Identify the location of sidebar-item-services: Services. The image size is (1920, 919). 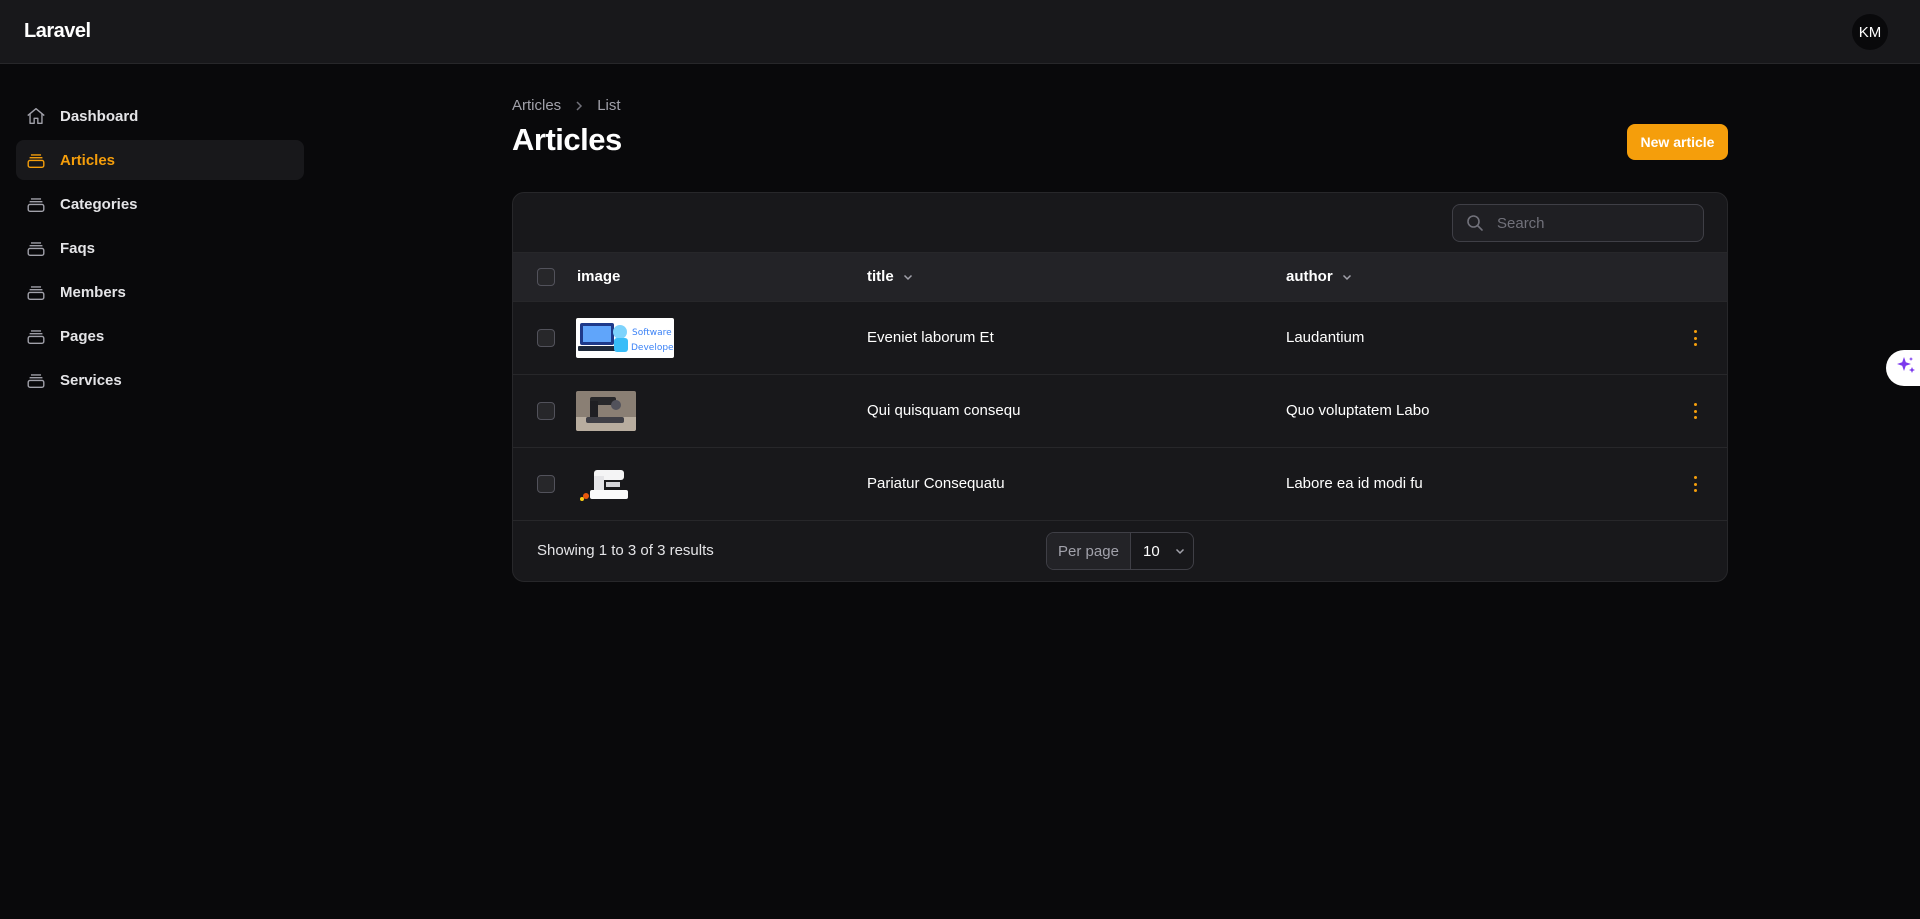
(160, 380).